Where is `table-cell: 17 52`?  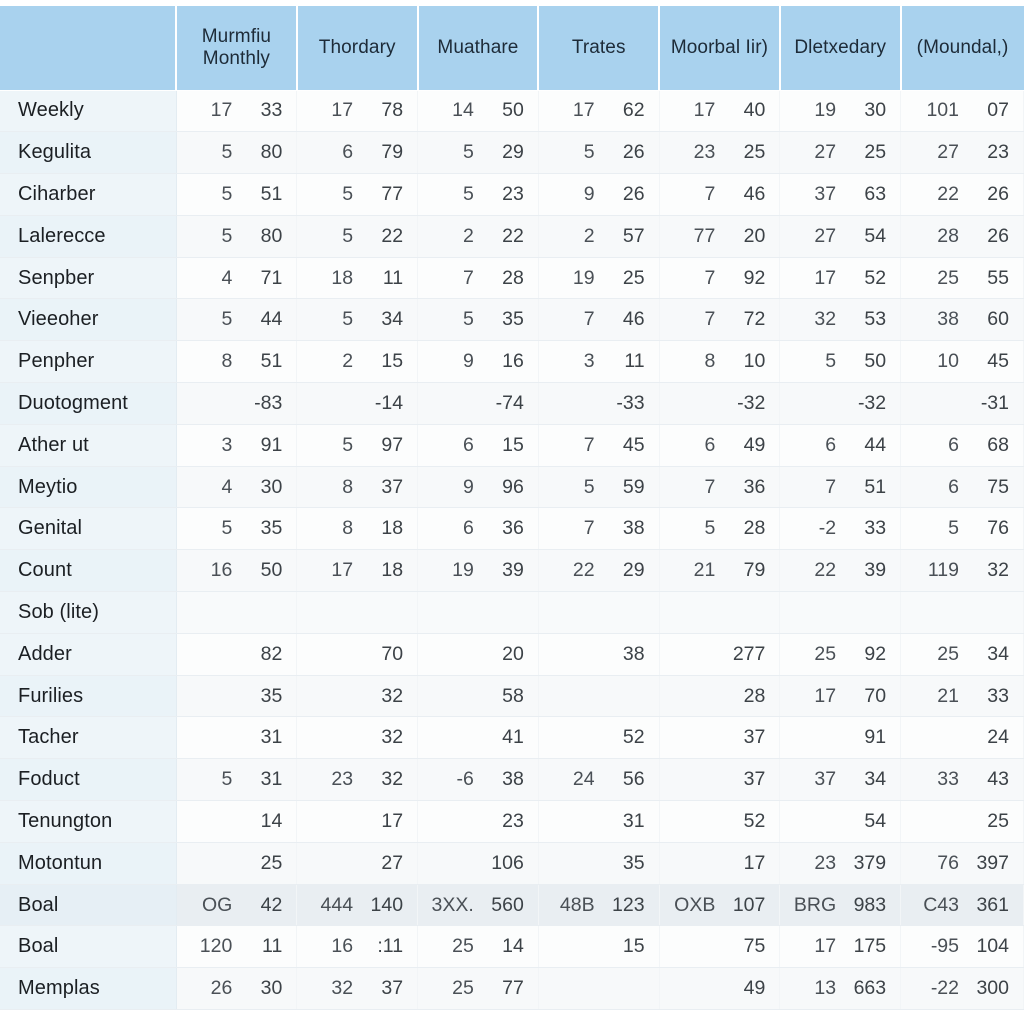
table-cell: 17 52 is located at coordinates (840, 278).